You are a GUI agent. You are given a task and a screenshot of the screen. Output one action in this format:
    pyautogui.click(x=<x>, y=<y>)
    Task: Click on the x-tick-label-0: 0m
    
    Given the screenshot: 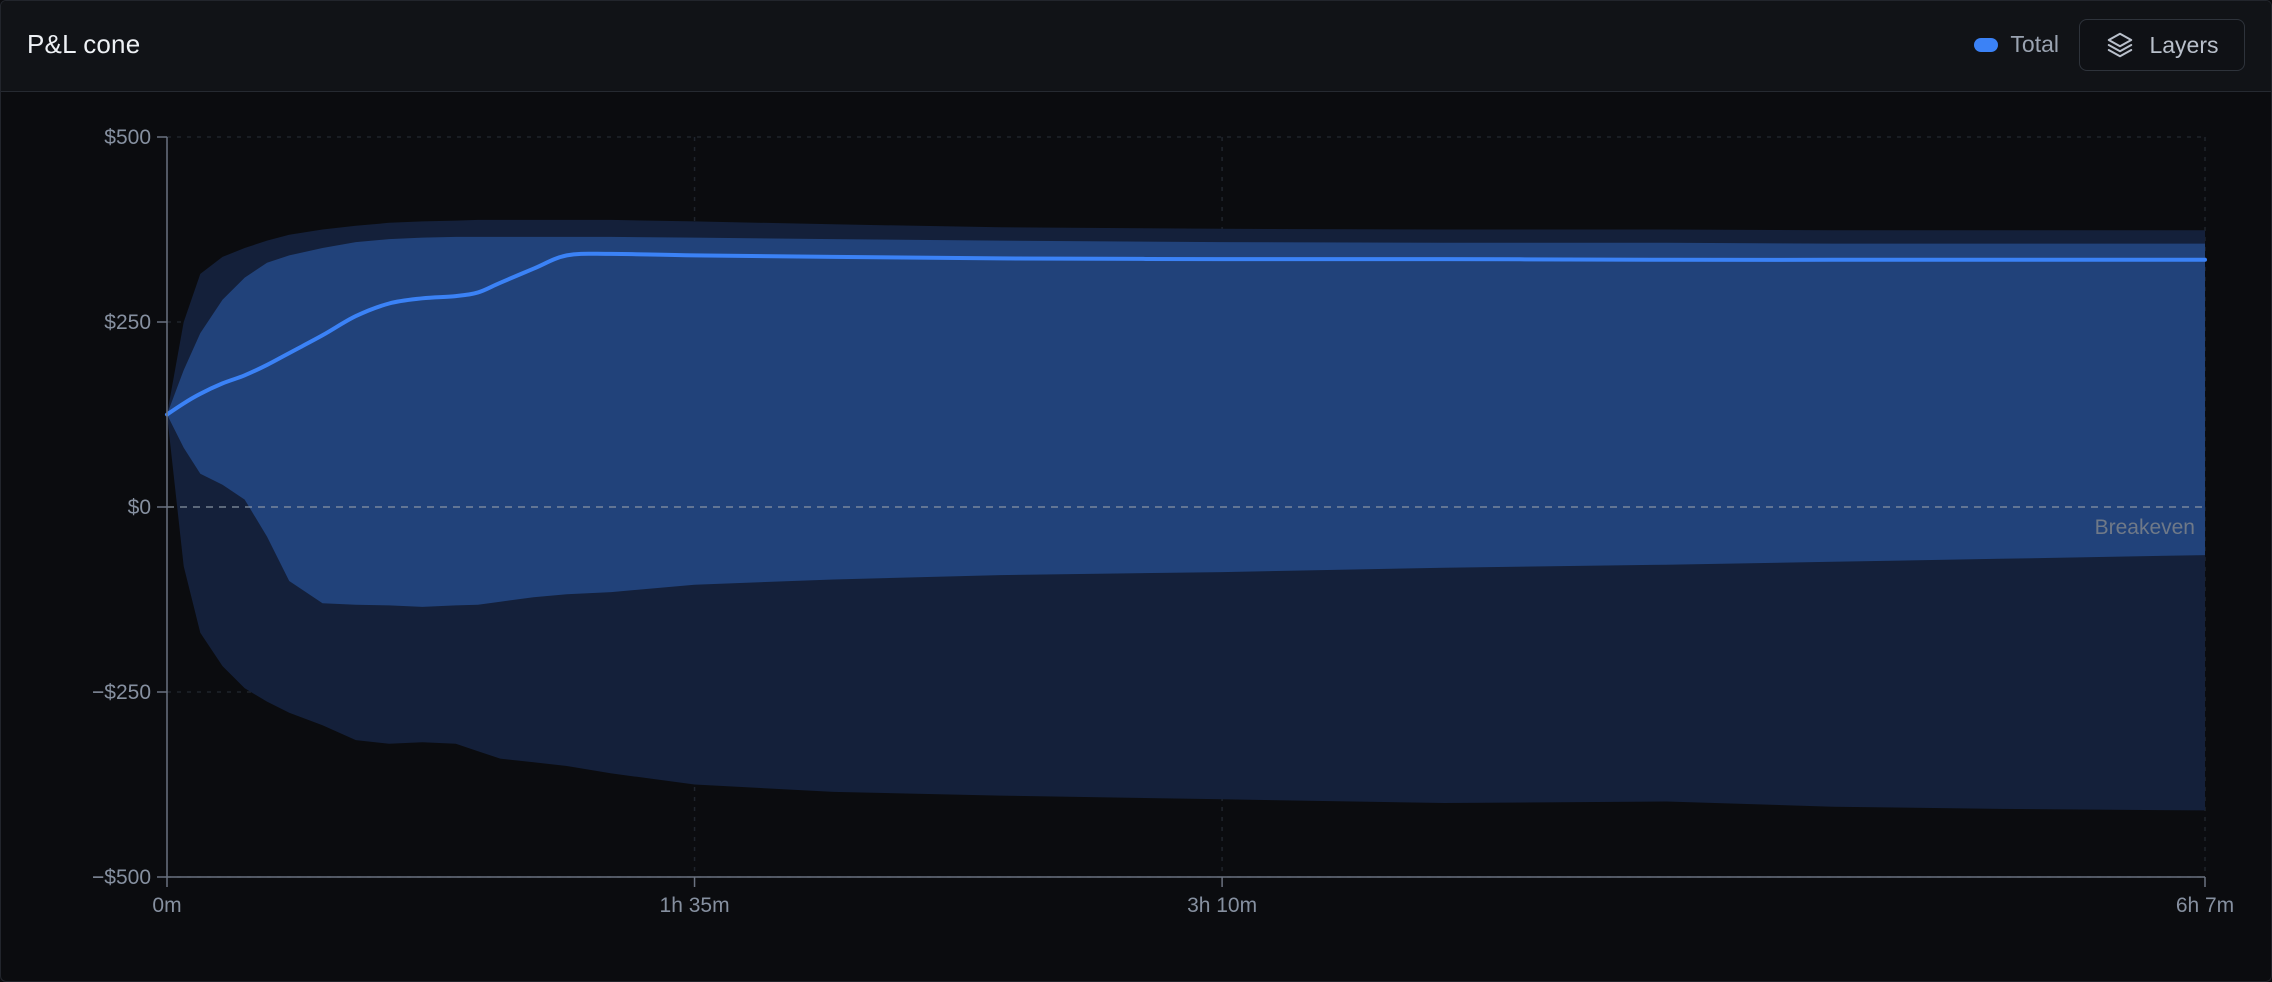 What is the action you would take?
    pyautogui.click(x=166, y=905)
    